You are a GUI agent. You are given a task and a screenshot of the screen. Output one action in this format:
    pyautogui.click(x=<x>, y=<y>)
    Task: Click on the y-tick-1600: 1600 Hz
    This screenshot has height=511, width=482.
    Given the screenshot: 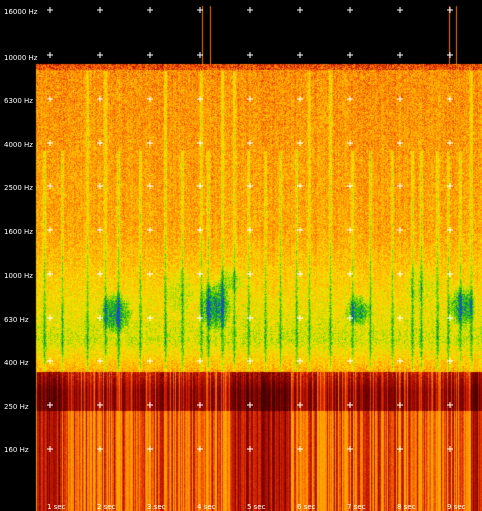 What is the action you would take?
    pyautogui.click(x=18, y=232)
    